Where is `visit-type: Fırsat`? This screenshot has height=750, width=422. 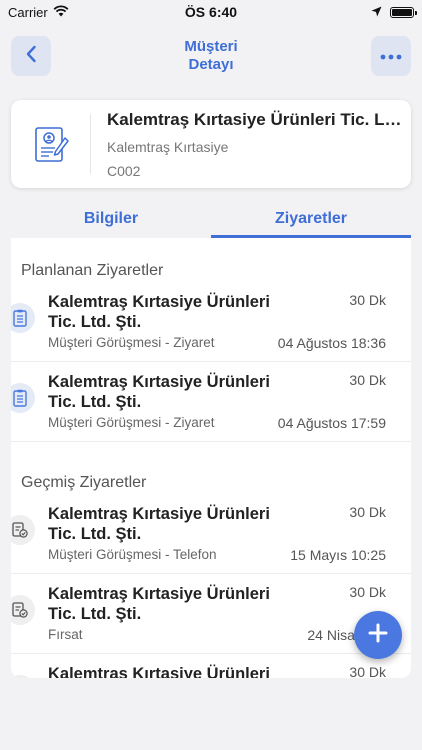
visit-type: Fırsat is located at coordinates (65, 634).